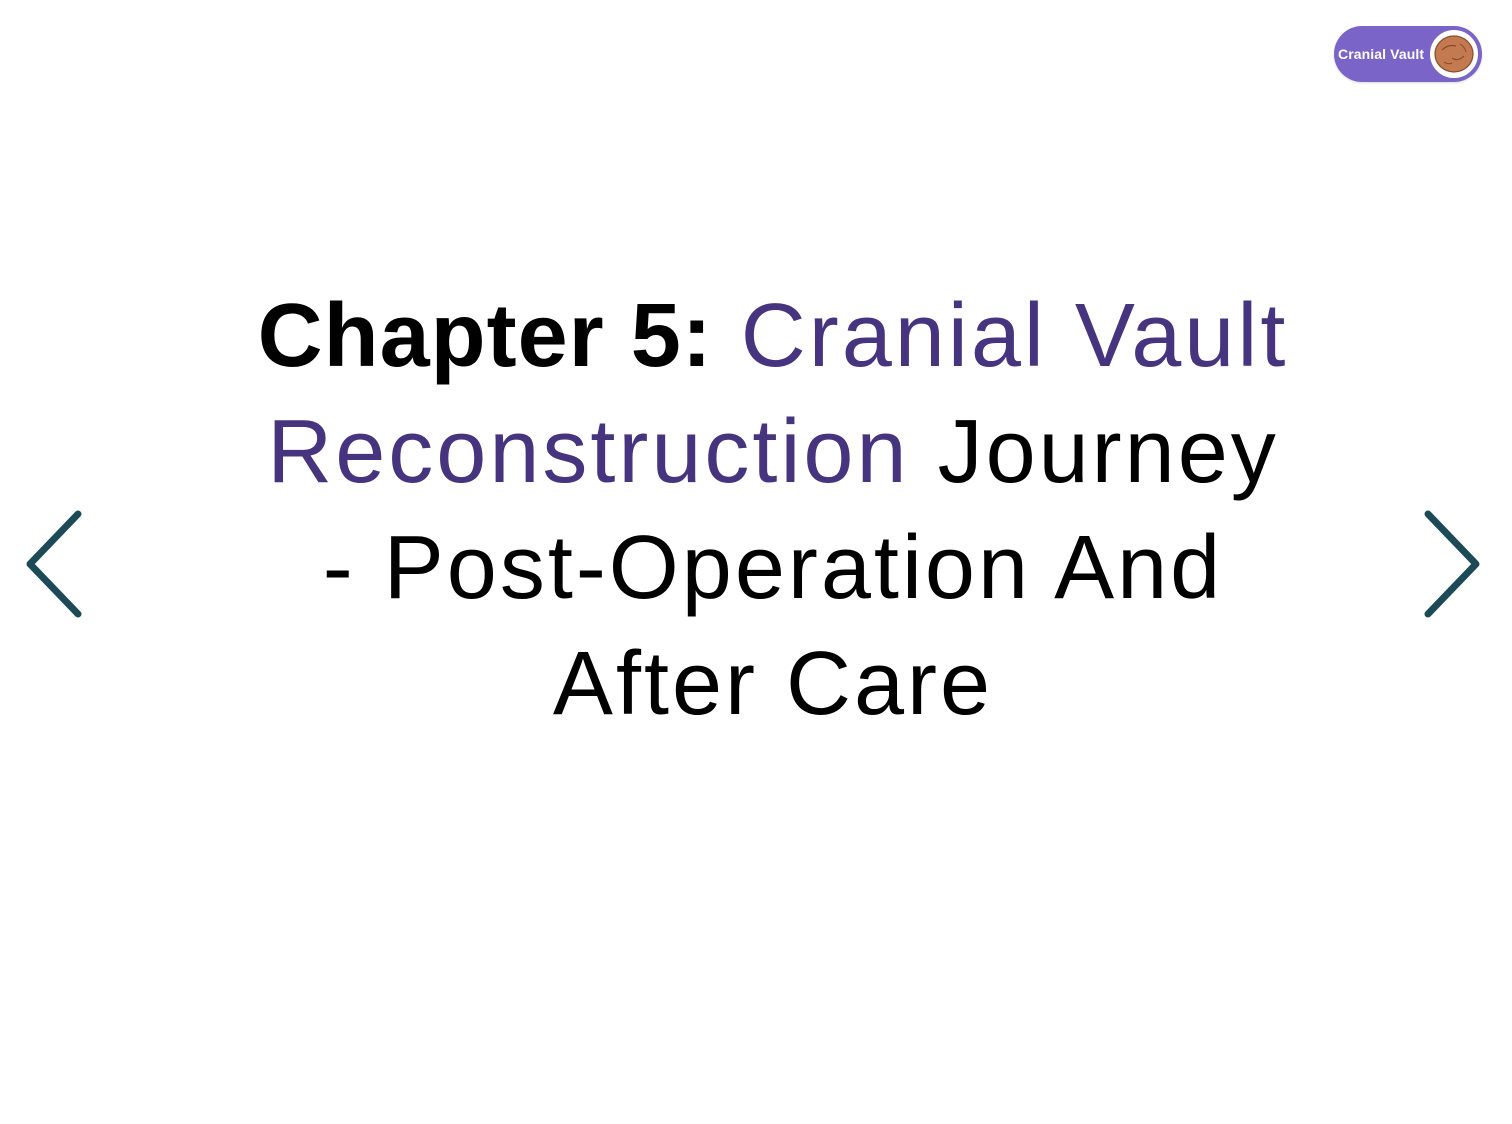 The width and height of the screenshot is (1512, 1124). I want to click on previous-slide-button, so click(54, 564).